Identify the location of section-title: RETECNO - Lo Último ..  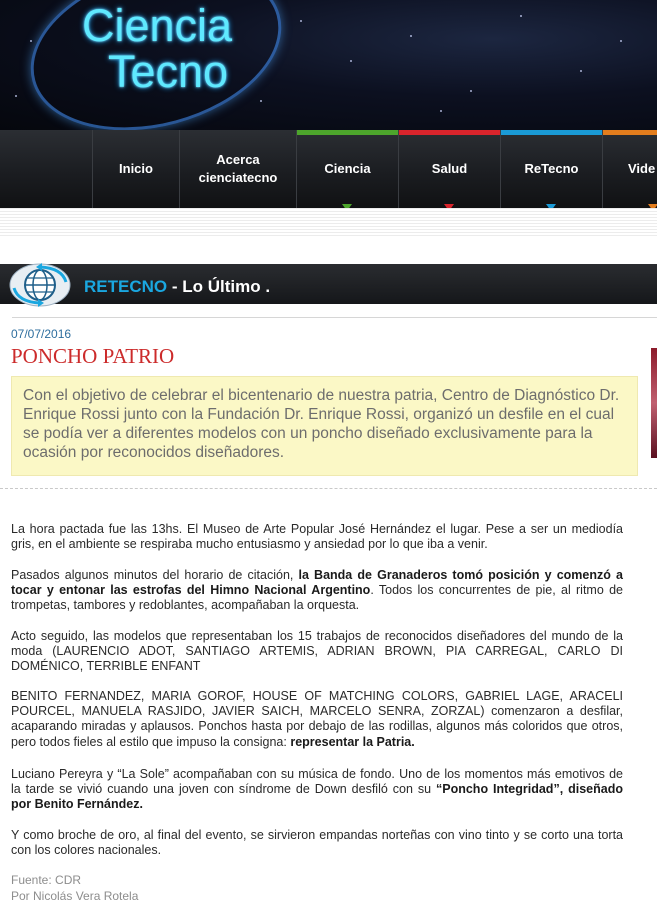
(177, 287).